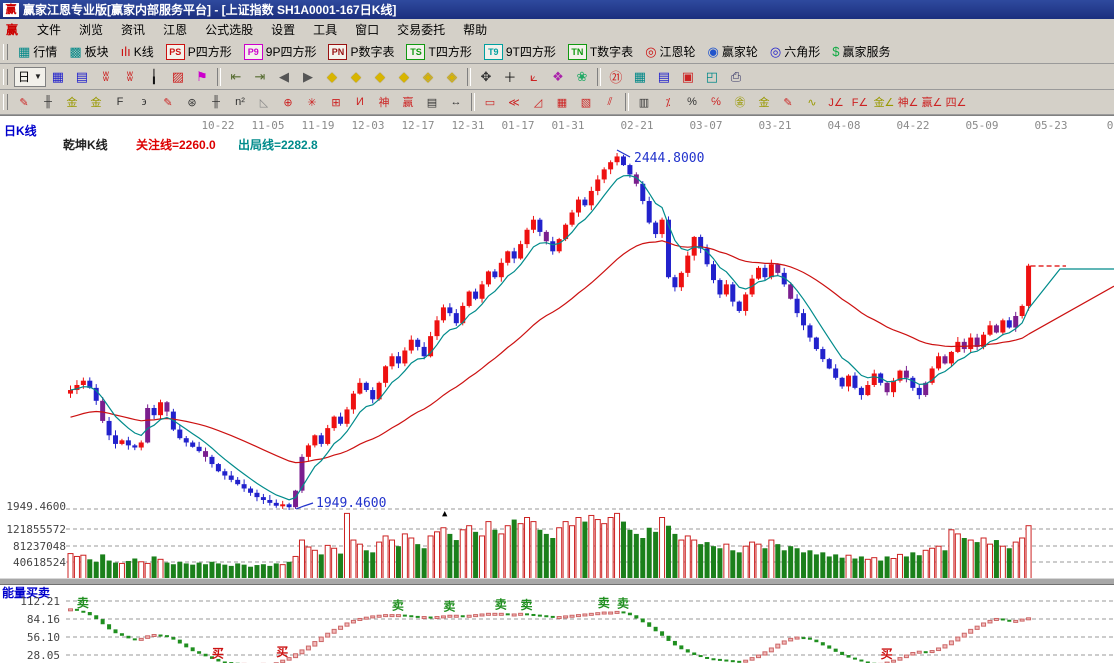 The width and height of the screenshot is (1114, 663). What do you see at coordinates (36, 529) in the screenshot?
I see `volume-axis-label: 121855572` at bounding box center [36, 529].